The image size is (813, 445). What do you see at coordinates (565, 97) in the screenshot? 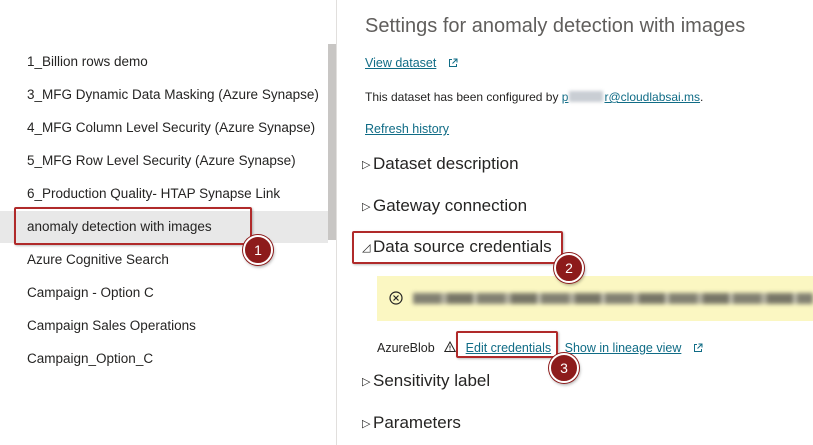
I see `email-start: p` at bounding box center [565, 97].